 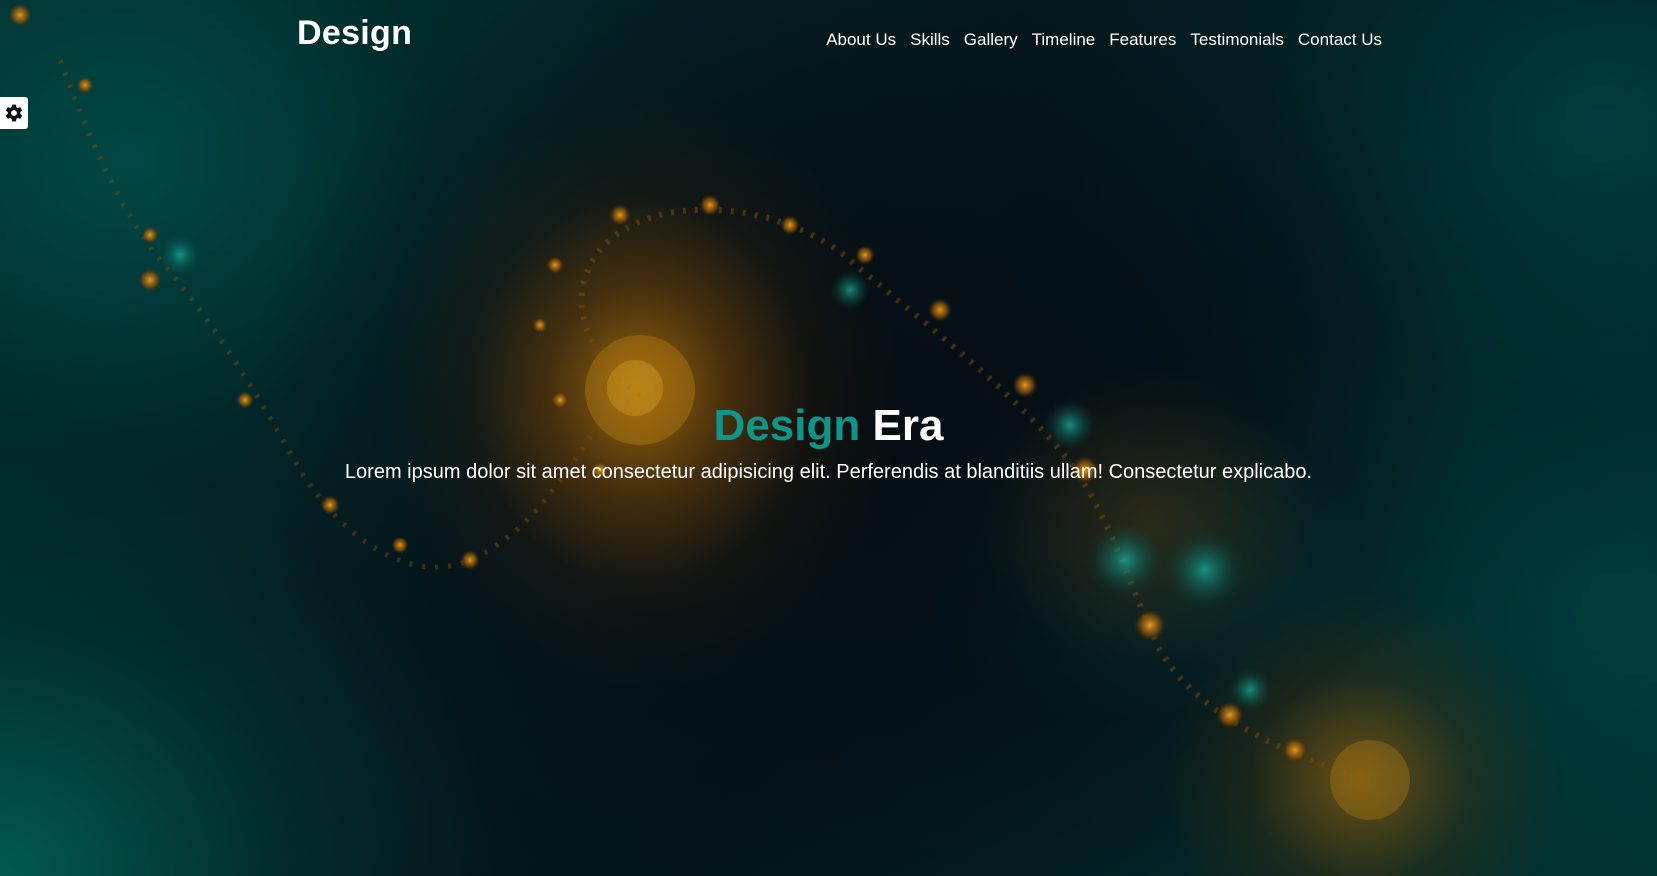 I want to click on nav-item-testimonials: Testimonials, so click(x=1237, y=40).